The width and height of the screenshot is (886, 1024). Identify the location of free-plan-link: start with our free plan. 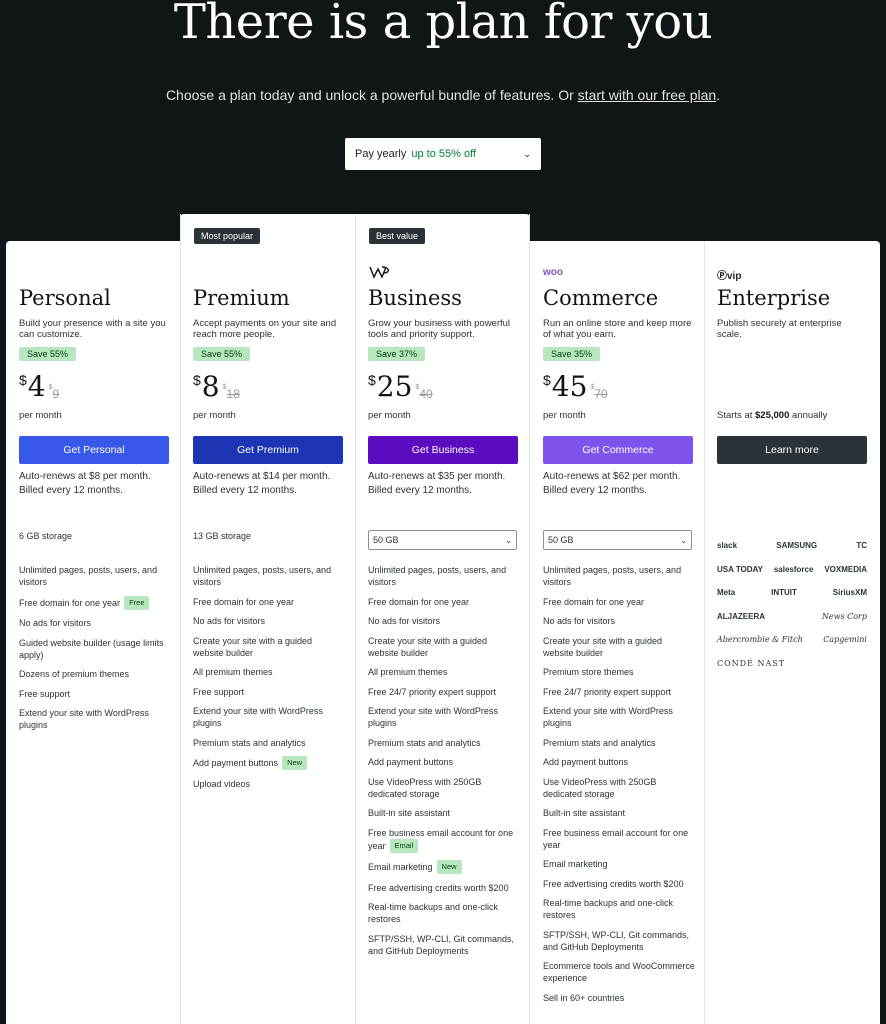
(647, 95).